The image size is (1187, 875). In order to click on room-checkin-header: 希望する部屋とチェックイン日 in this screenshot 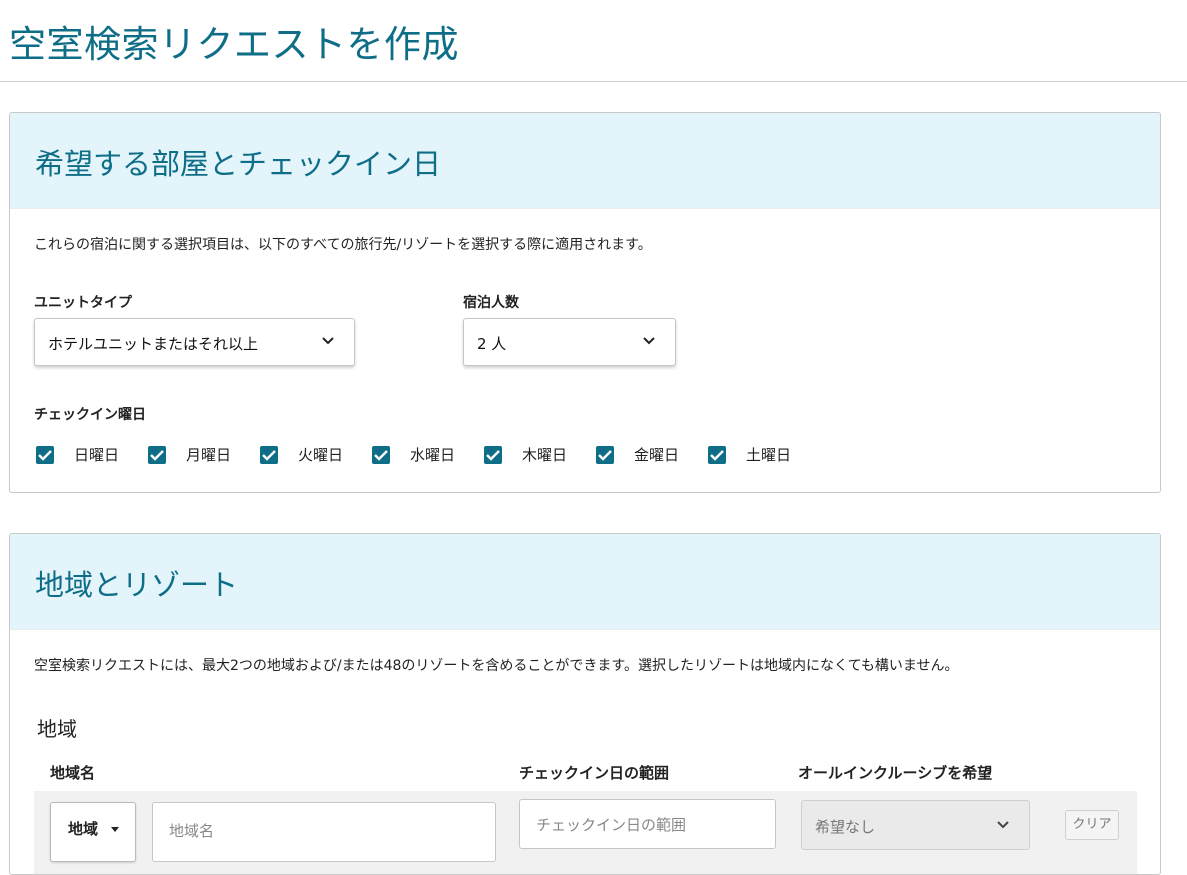, I will do `click(585, 161)`.